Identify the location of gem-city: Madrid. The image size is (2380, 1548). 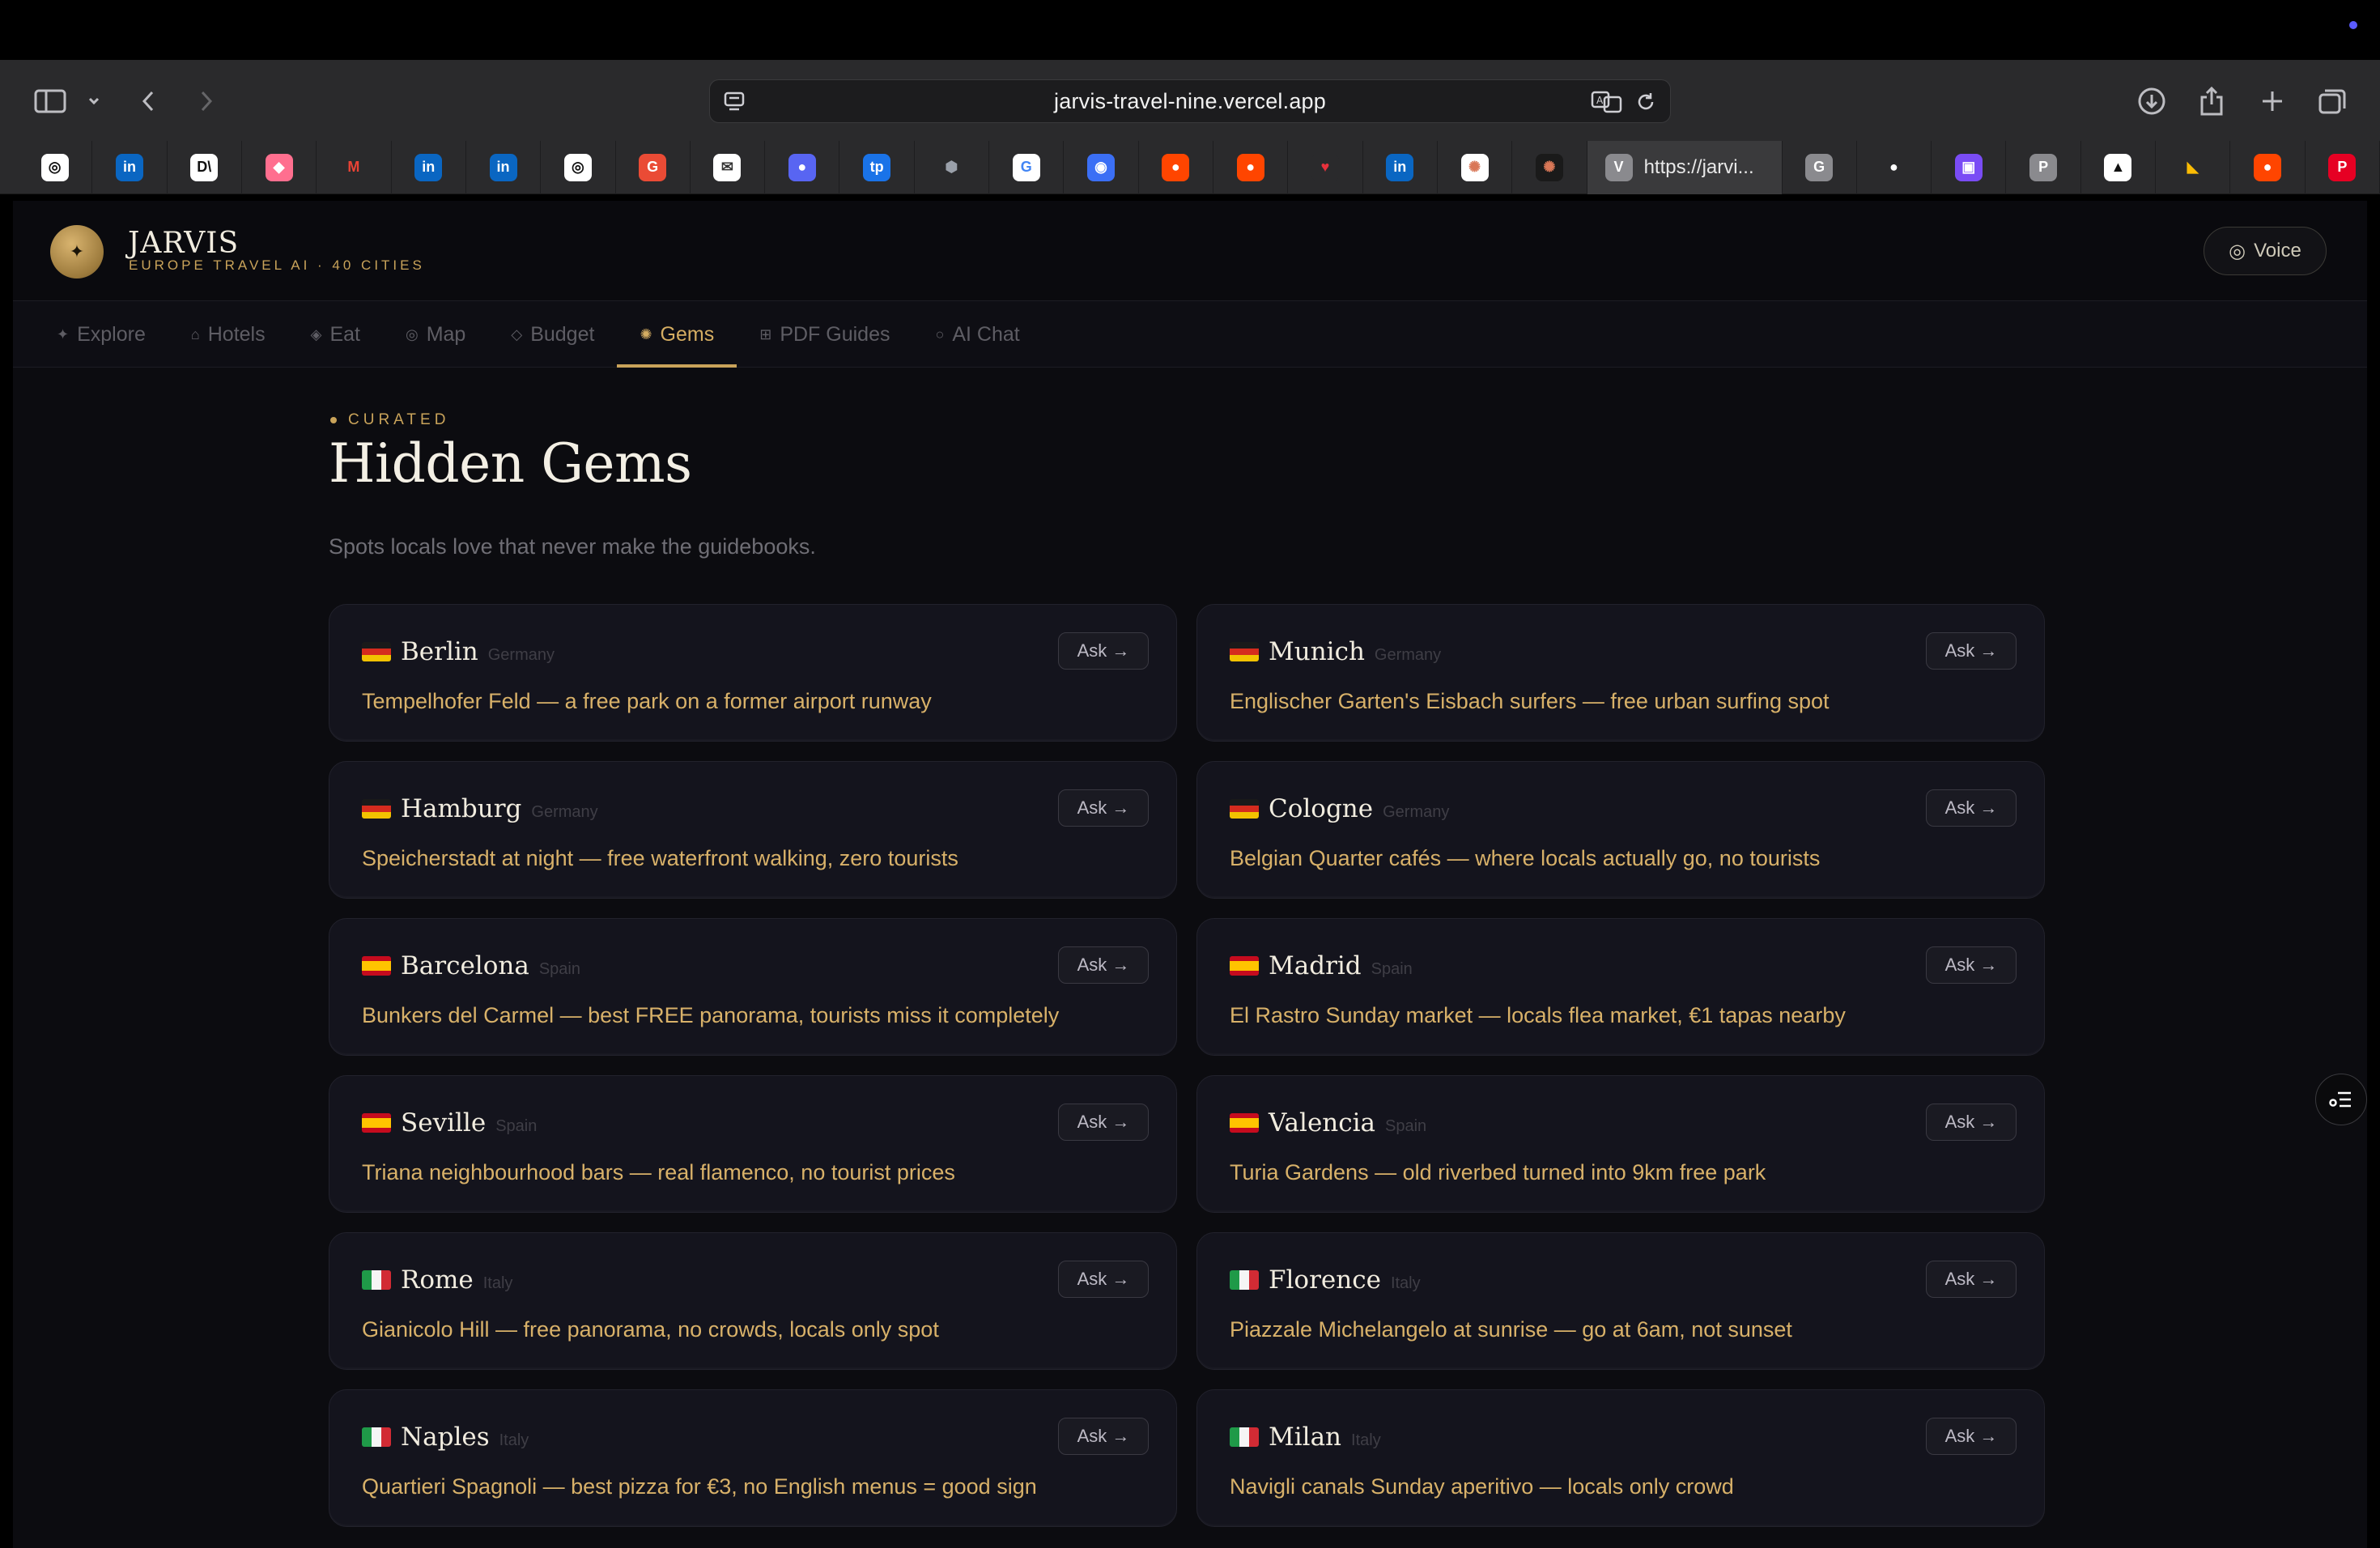
(1315, 966).